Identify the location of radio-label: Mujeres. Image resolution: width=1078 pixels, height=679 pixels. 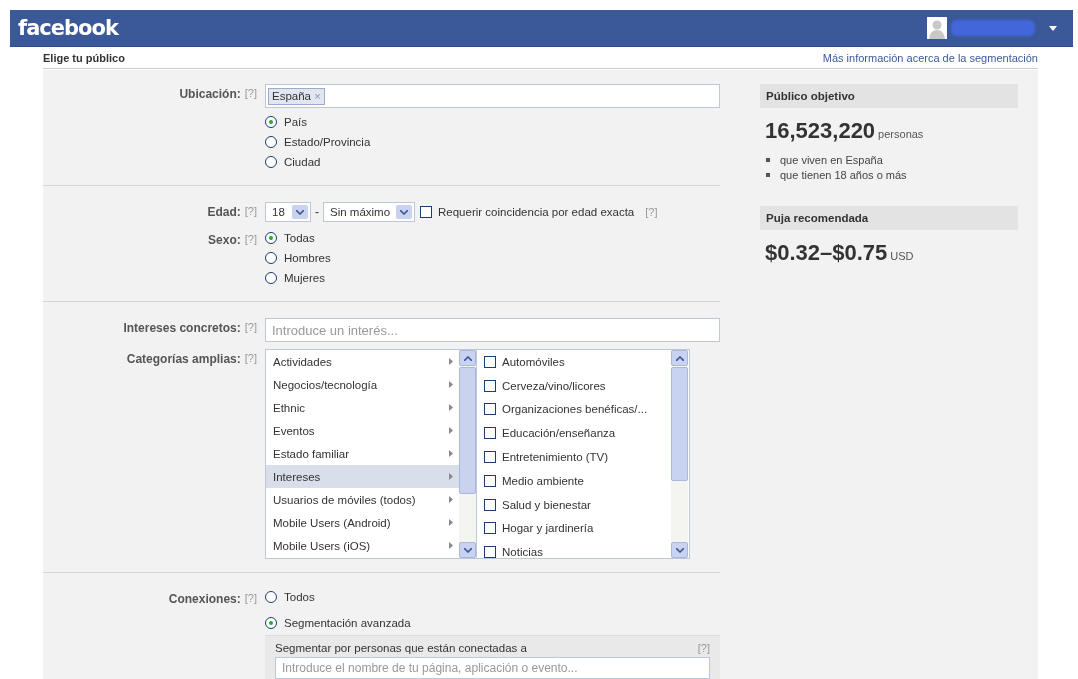
(304, 277).